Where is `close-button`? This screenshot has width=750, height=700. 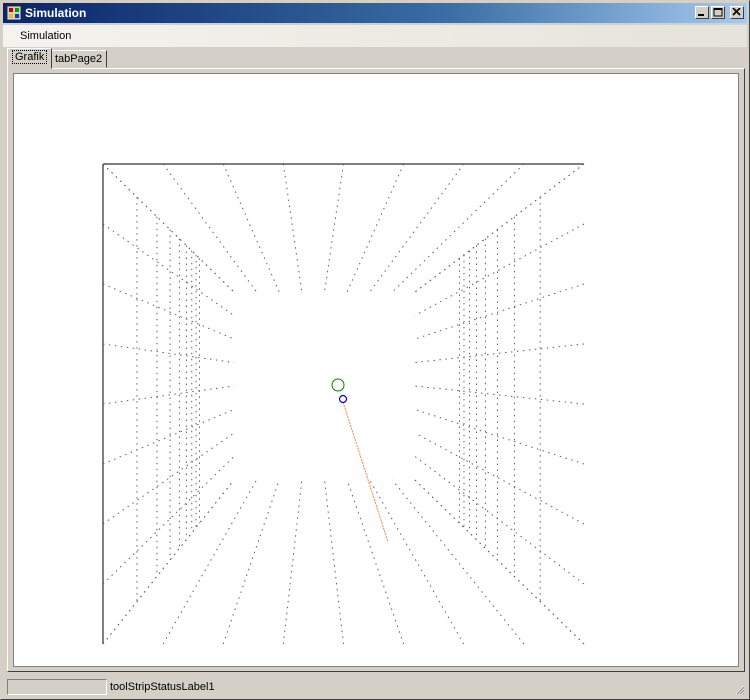
close-button is located at coordinates (737, 12).